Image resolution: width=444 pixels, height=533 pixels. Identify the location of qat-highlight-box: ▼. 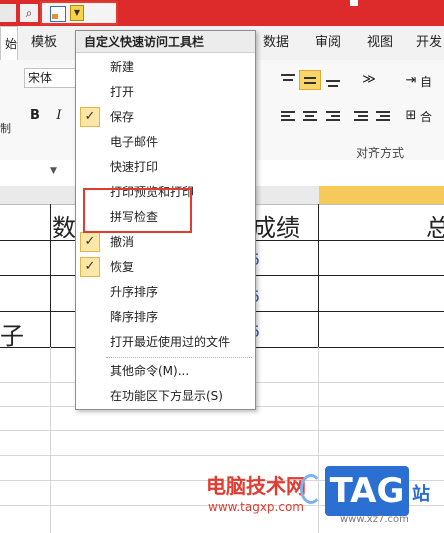
(79, 13).